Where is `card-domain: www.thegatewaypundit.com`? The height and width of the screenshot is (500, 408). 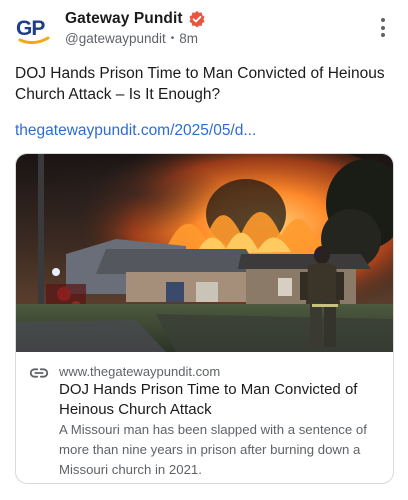 card-domain: www.thegatewaypundit.com is located at coordinates (140, 371).